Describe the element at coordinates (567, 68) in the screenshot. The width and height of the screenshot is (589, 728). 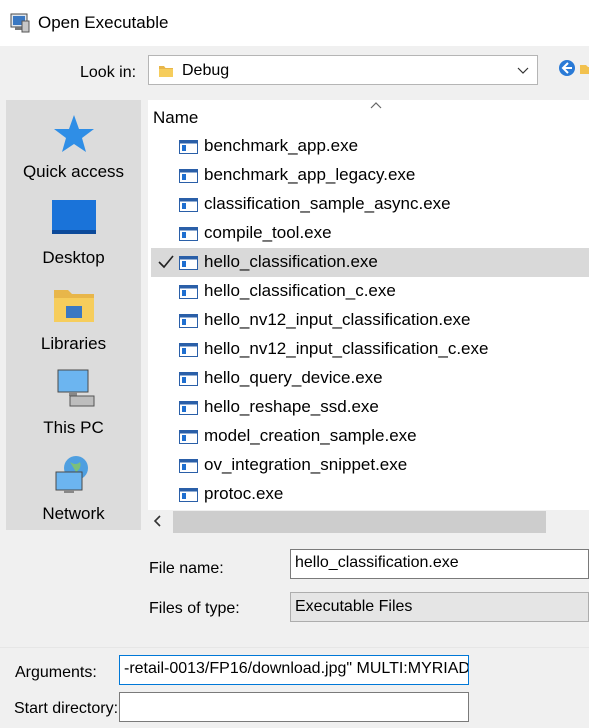
I see `back-icon` at that location.